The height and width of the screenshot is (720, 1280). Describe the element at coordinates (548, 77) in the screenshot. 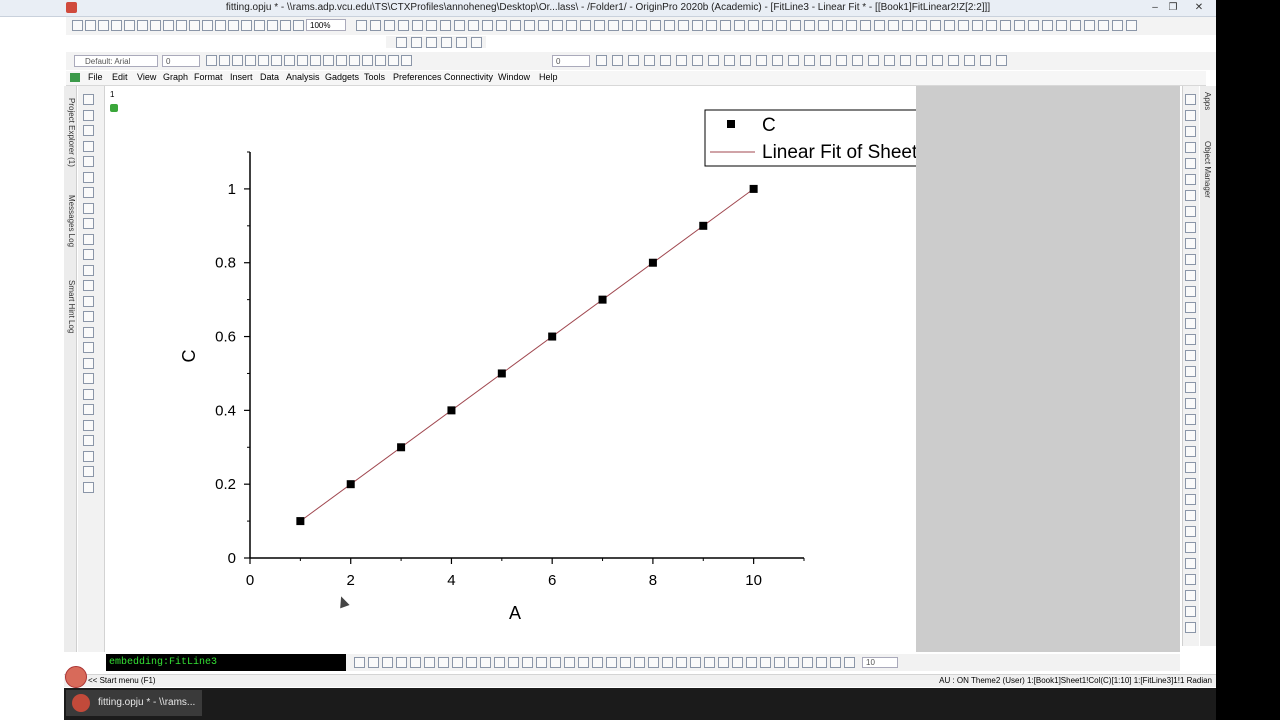

I see `menu-help: Help` at that location.